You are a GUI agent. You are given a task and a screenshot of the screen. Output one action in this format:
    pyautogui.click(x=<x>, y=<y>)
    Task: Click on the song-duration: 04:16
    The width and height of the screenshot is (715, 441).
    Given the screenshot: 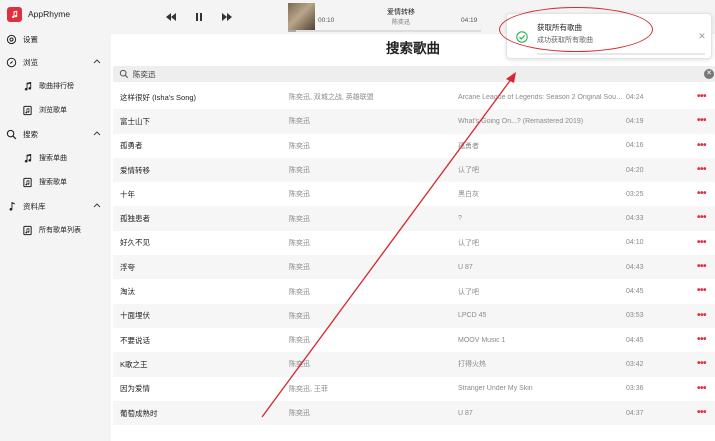 What is the action you would take?
    pyautogui.click(x=635, y=146)
    